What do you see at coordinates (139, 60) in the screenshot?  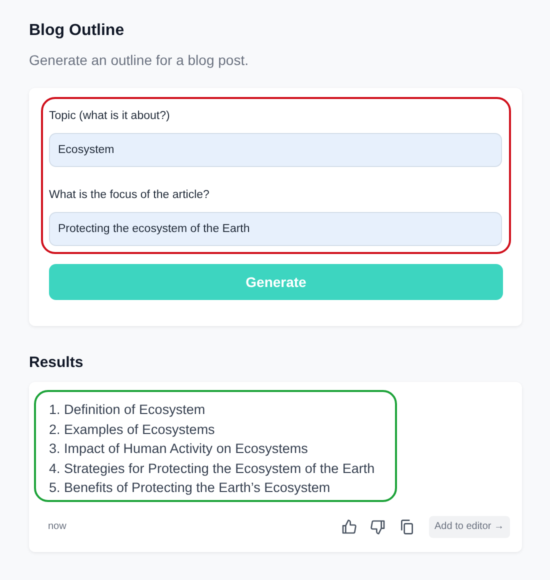 I see `page-subtitle: Generate an outline for a blog post.` at bounding box center [139, 60].